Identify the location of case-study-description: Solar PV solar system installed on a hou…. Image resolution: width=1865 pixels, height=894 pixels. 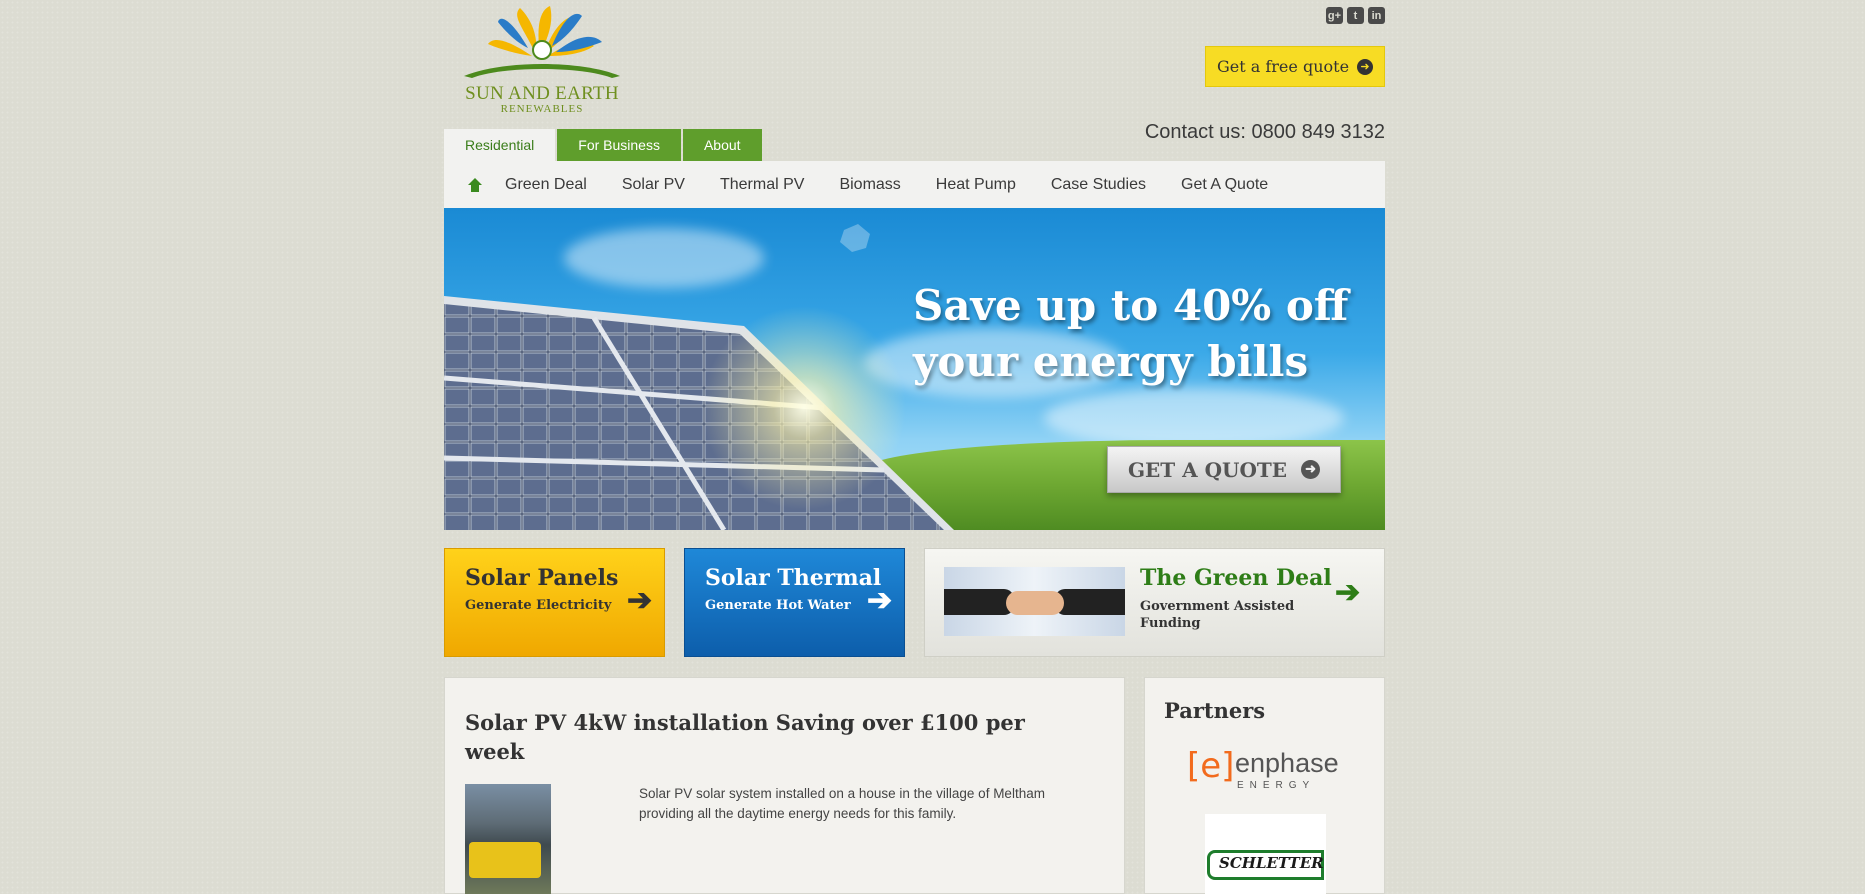
(842, 803).